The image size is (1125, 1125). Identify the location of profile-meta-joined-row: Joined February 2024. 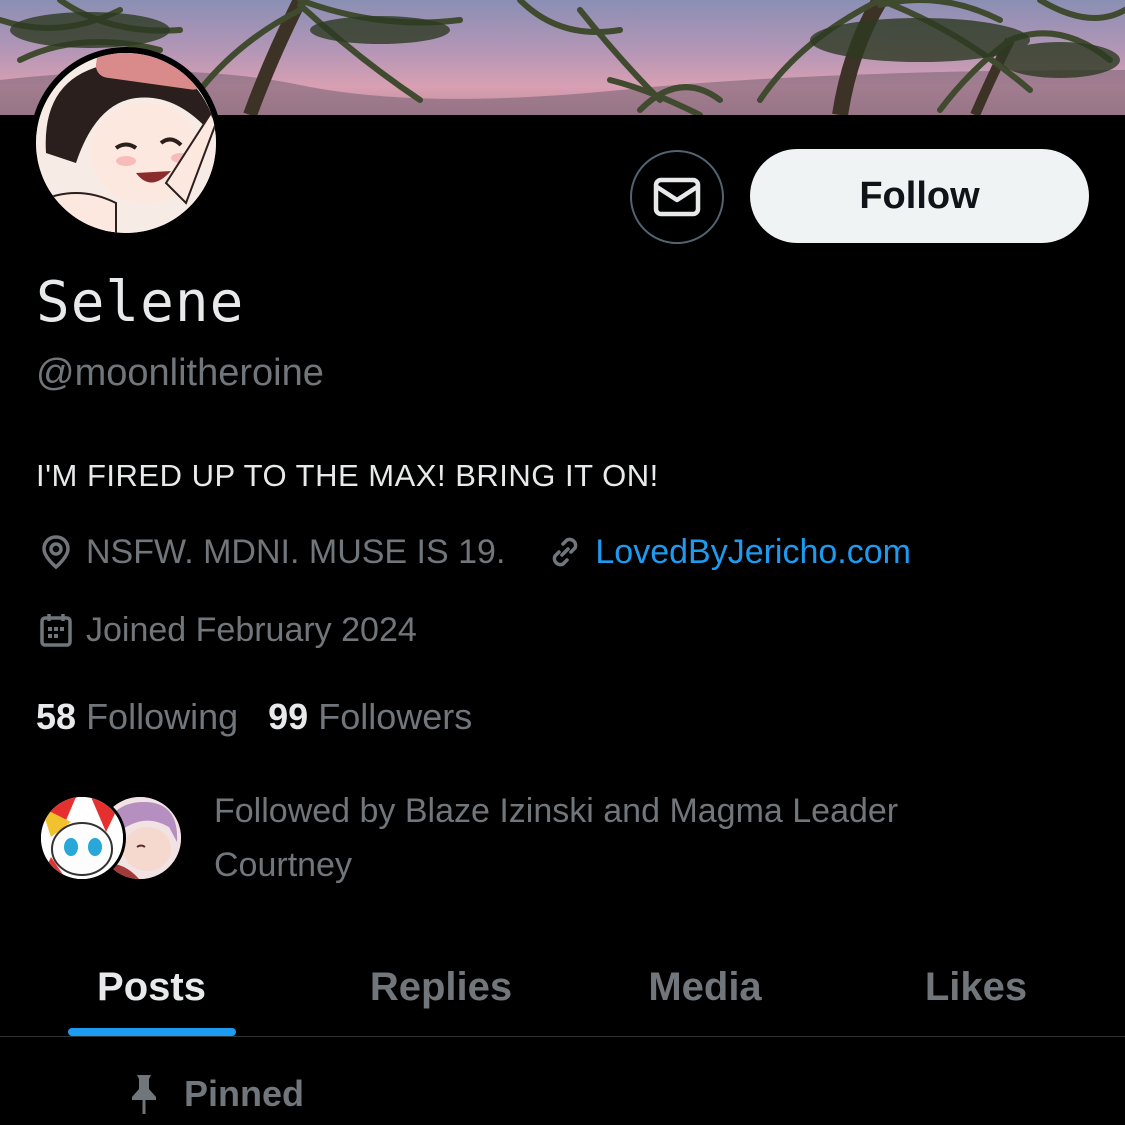
(226, 630).